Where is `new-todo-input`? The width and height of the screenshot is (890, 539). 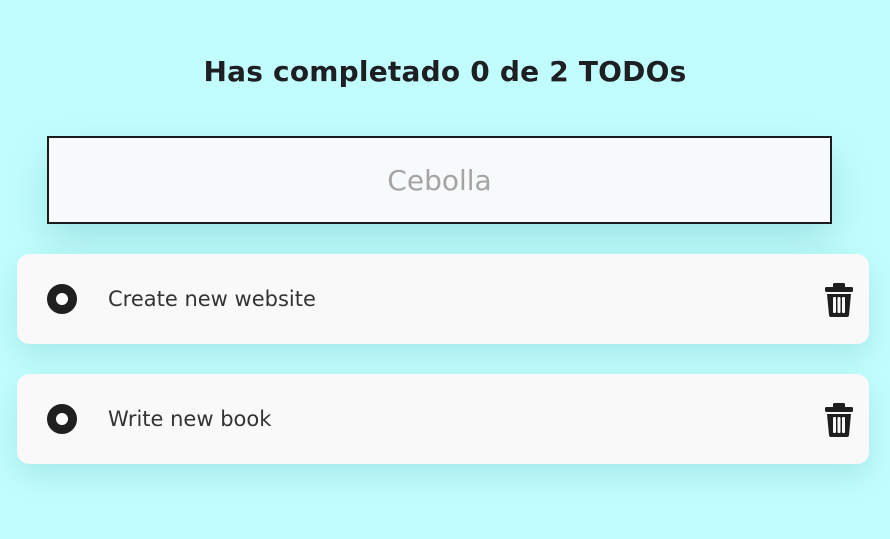
new-todo-input is located at coordinates (439, 180).